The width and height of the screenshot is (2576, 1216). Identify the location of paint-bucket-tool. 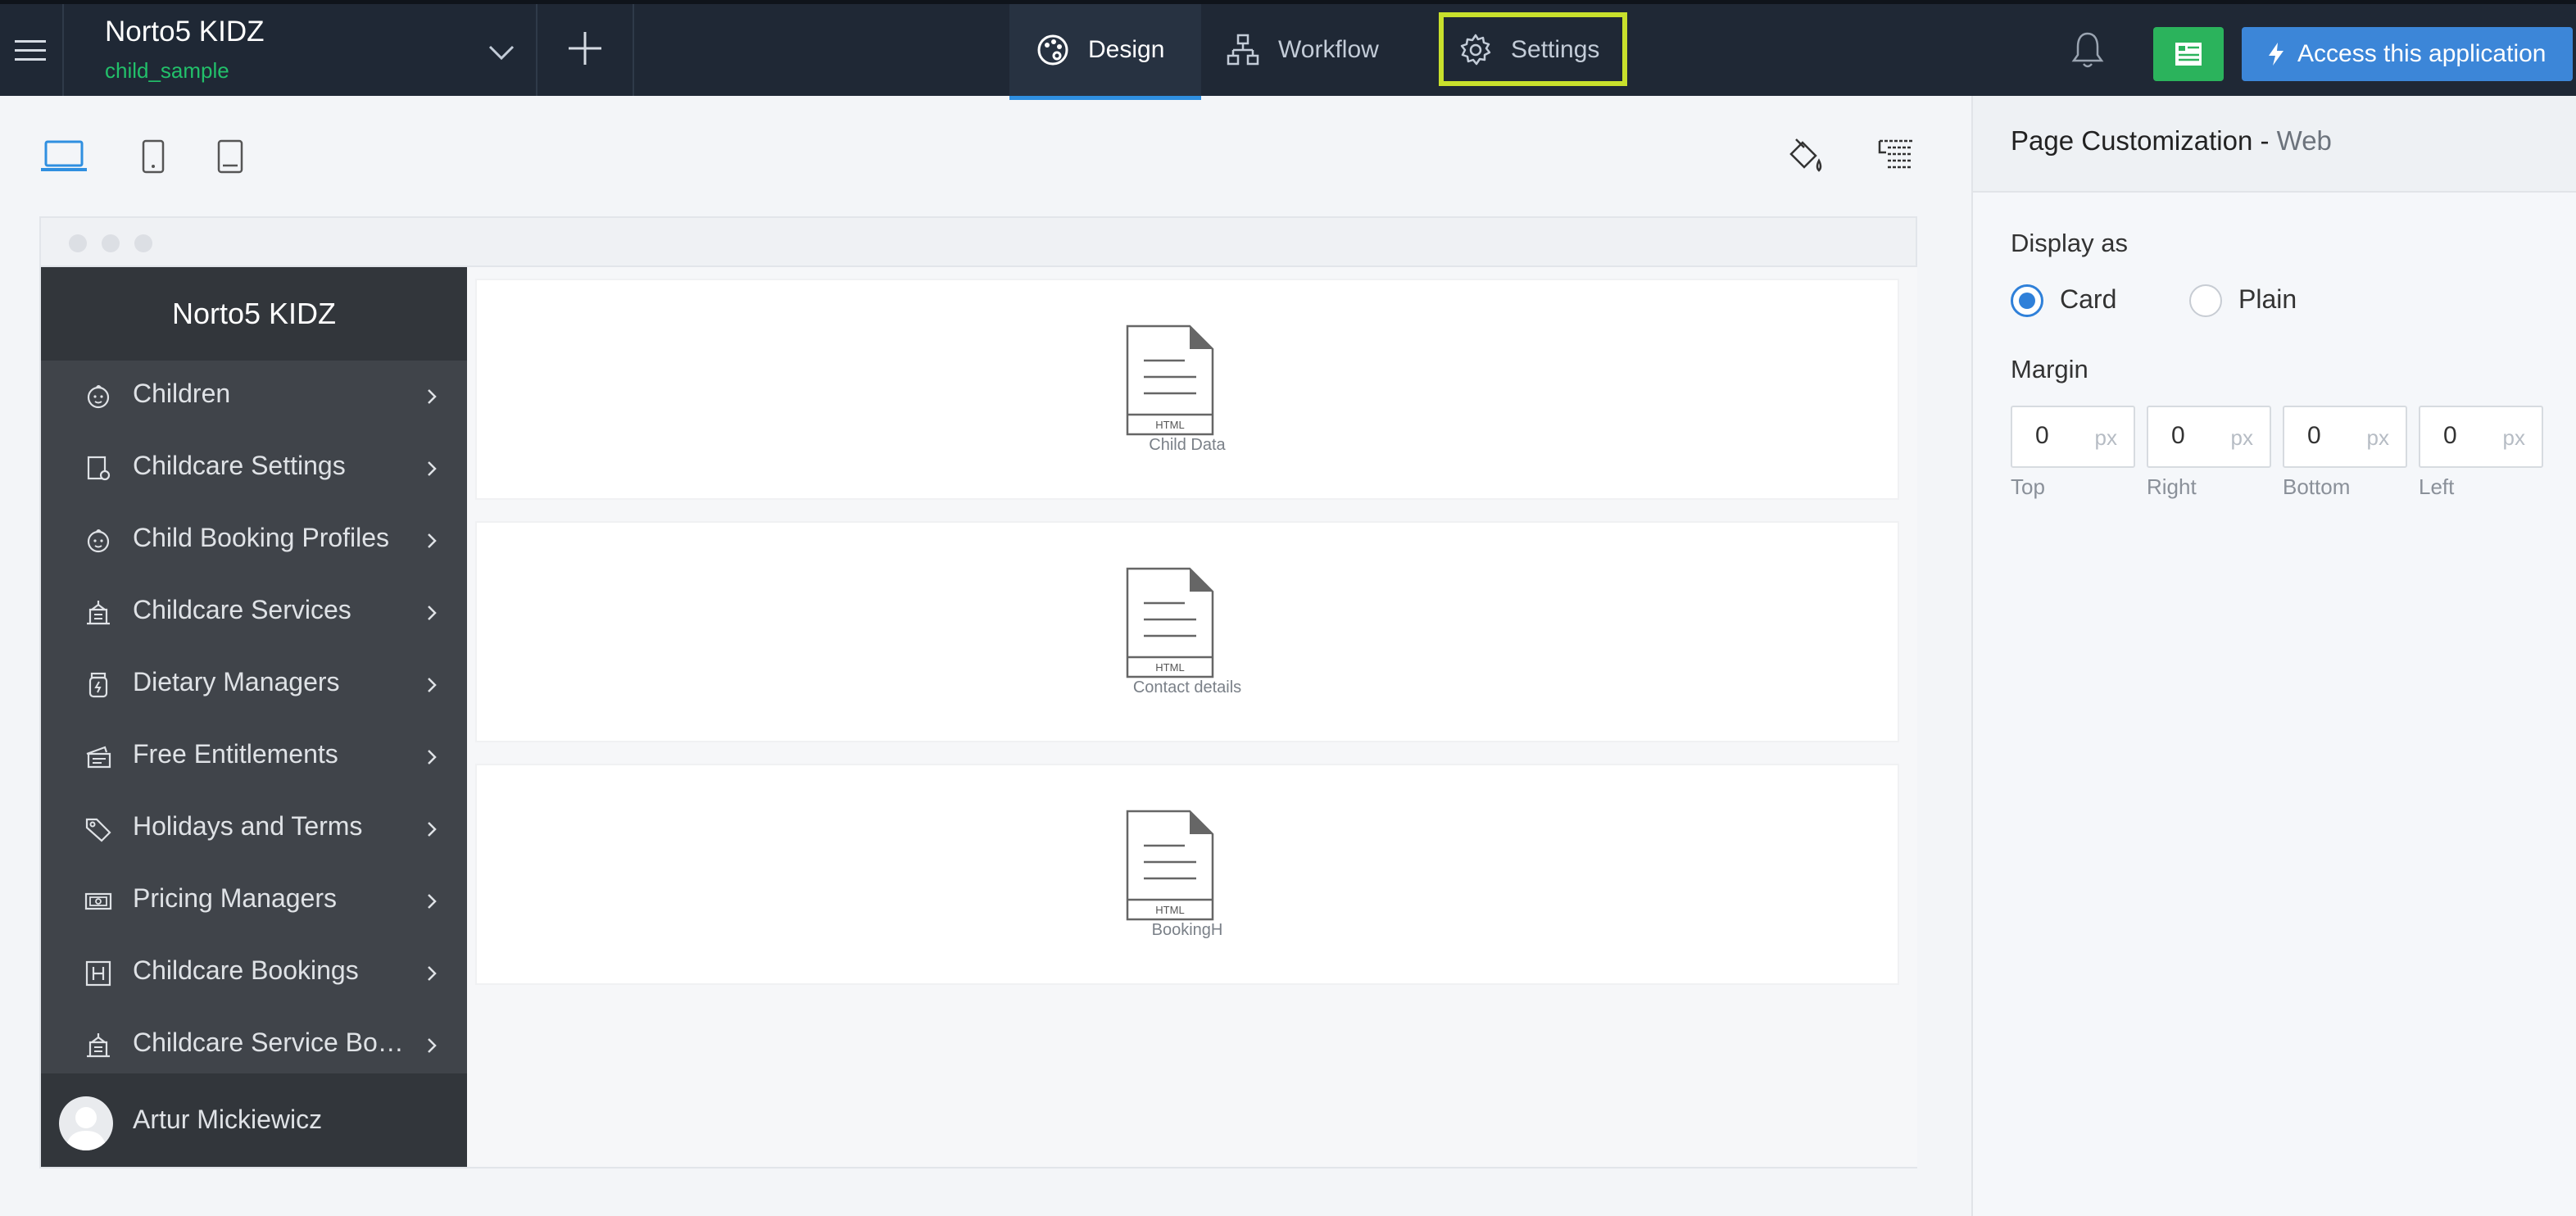
(1804, 157).